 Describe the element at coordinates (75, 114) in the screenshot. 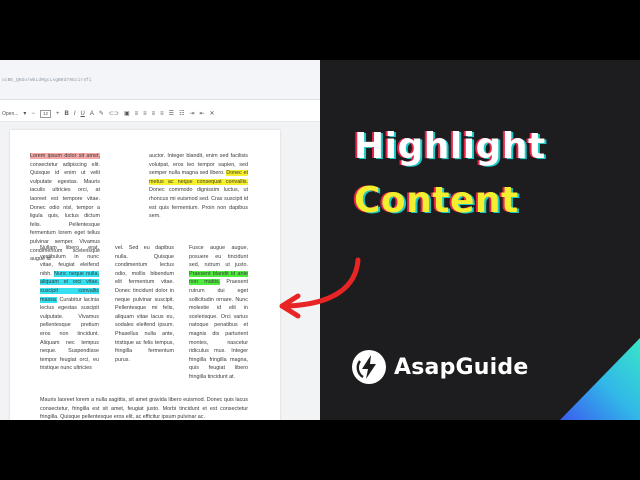

I see `italic-button: I` at that location.